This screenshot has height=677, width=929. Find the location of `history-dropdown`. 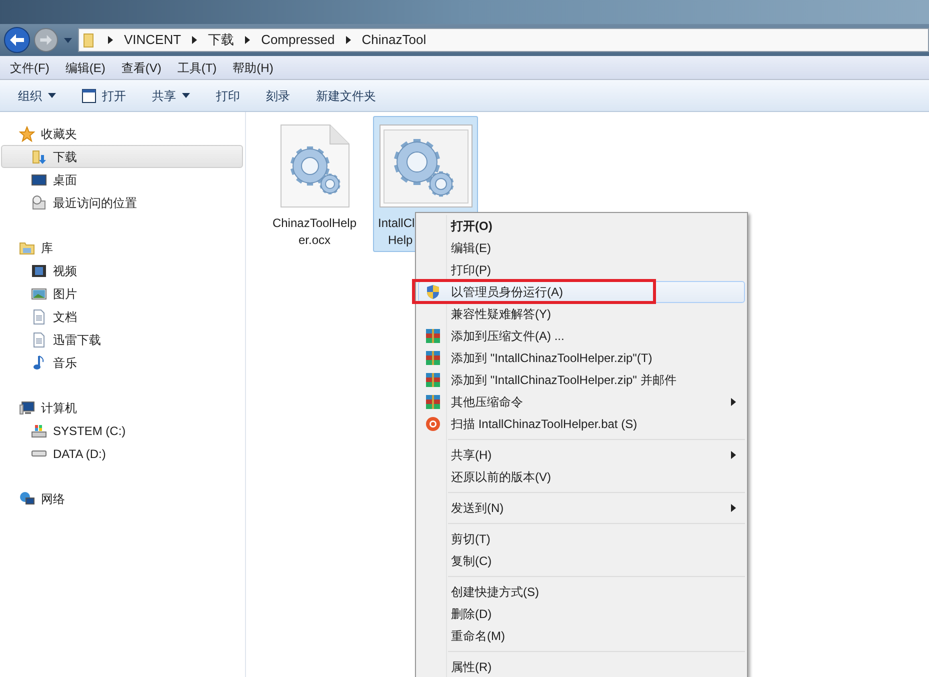

history-dropdown is located at coordinates (68, 40).